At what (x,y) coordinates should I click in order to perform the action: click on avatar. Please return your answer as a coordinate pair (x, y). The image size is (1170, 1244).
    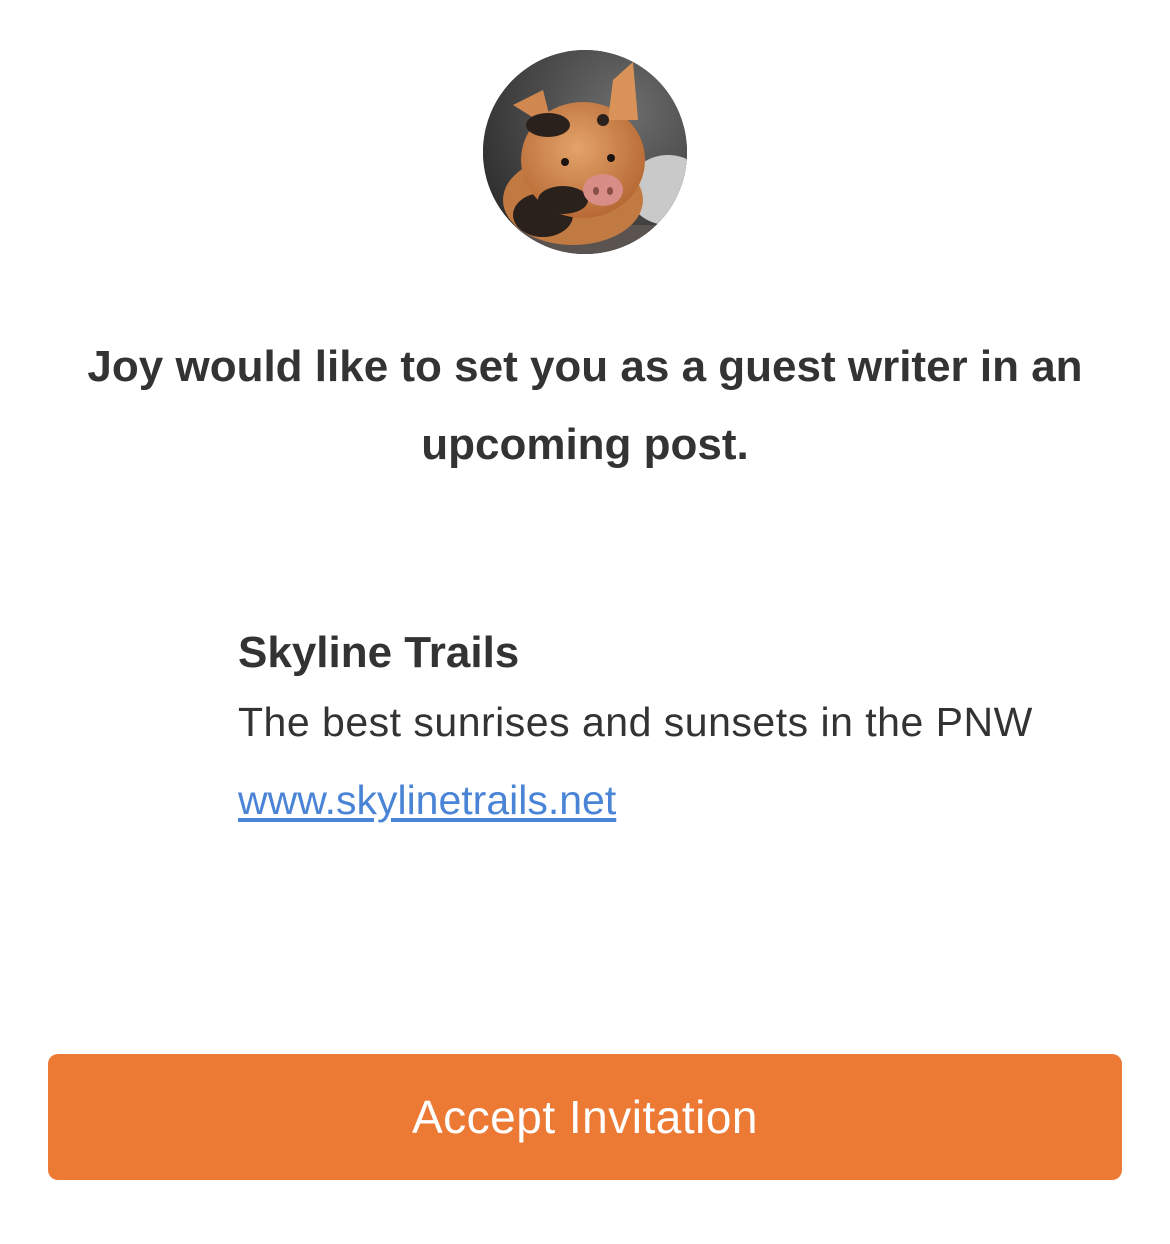
    Looking at the image, I should click on (585, 152).